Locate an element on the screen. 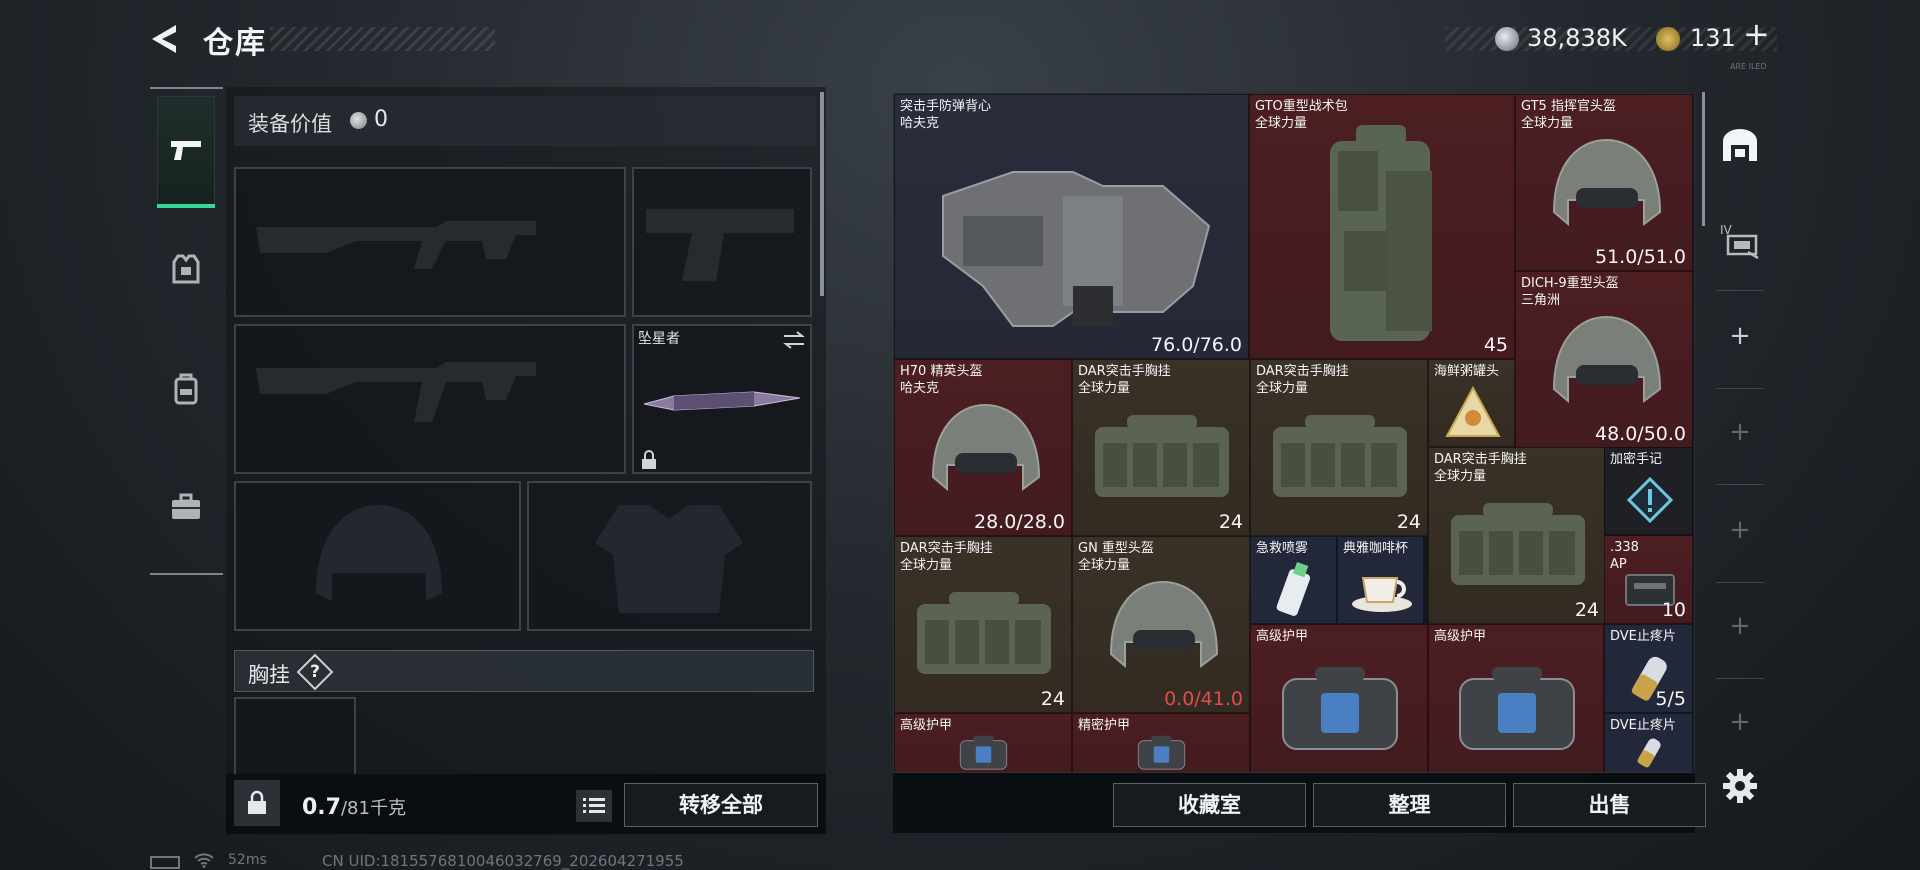 The height and width of the screenshot is (870, 1920). helmet-icon is located at coordinates (1162, 636).